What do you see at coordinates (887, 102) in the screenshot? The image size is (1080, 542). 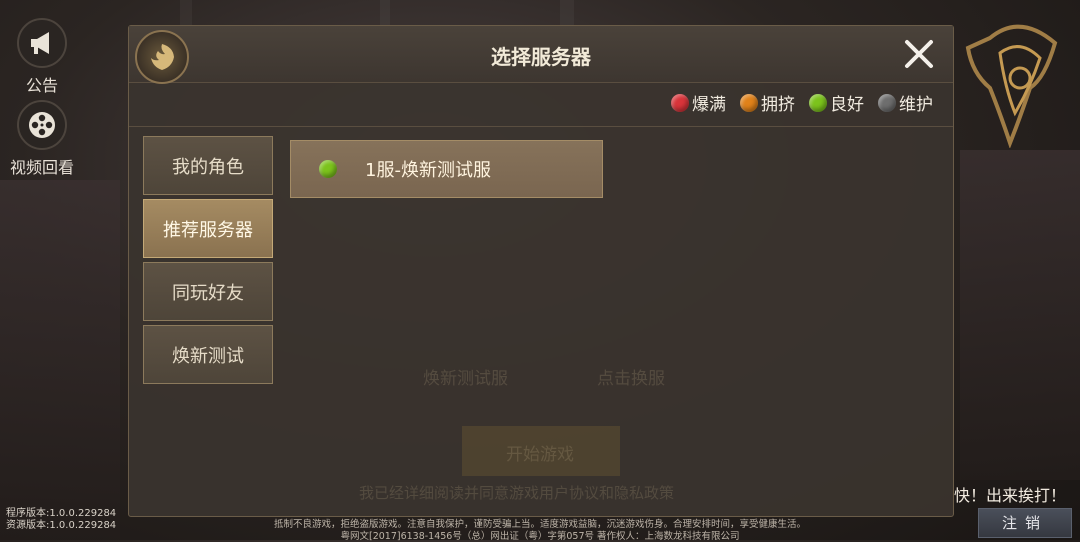 I see `gray-dot-icon` at bounding box center [887, 102].